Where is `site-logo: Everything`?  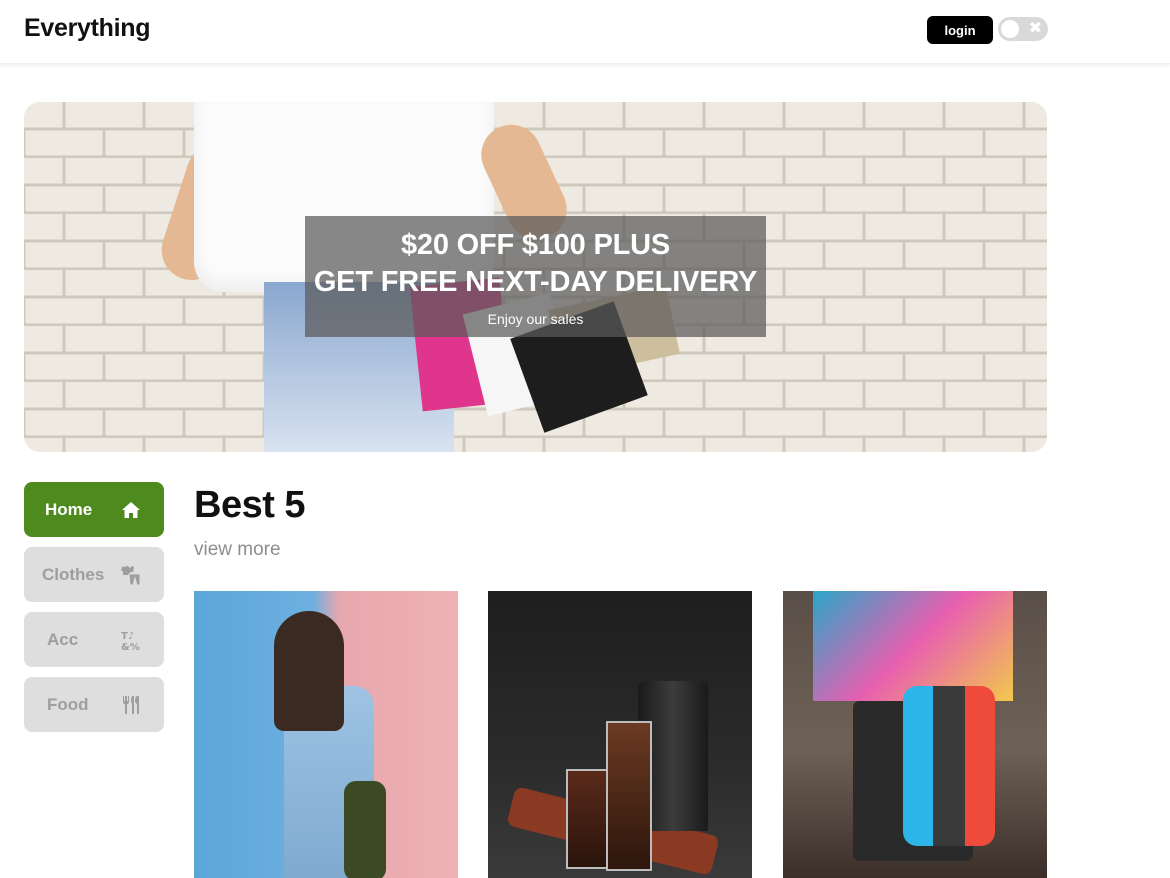 site-logo: Everything is located at coordinates (87, 28).